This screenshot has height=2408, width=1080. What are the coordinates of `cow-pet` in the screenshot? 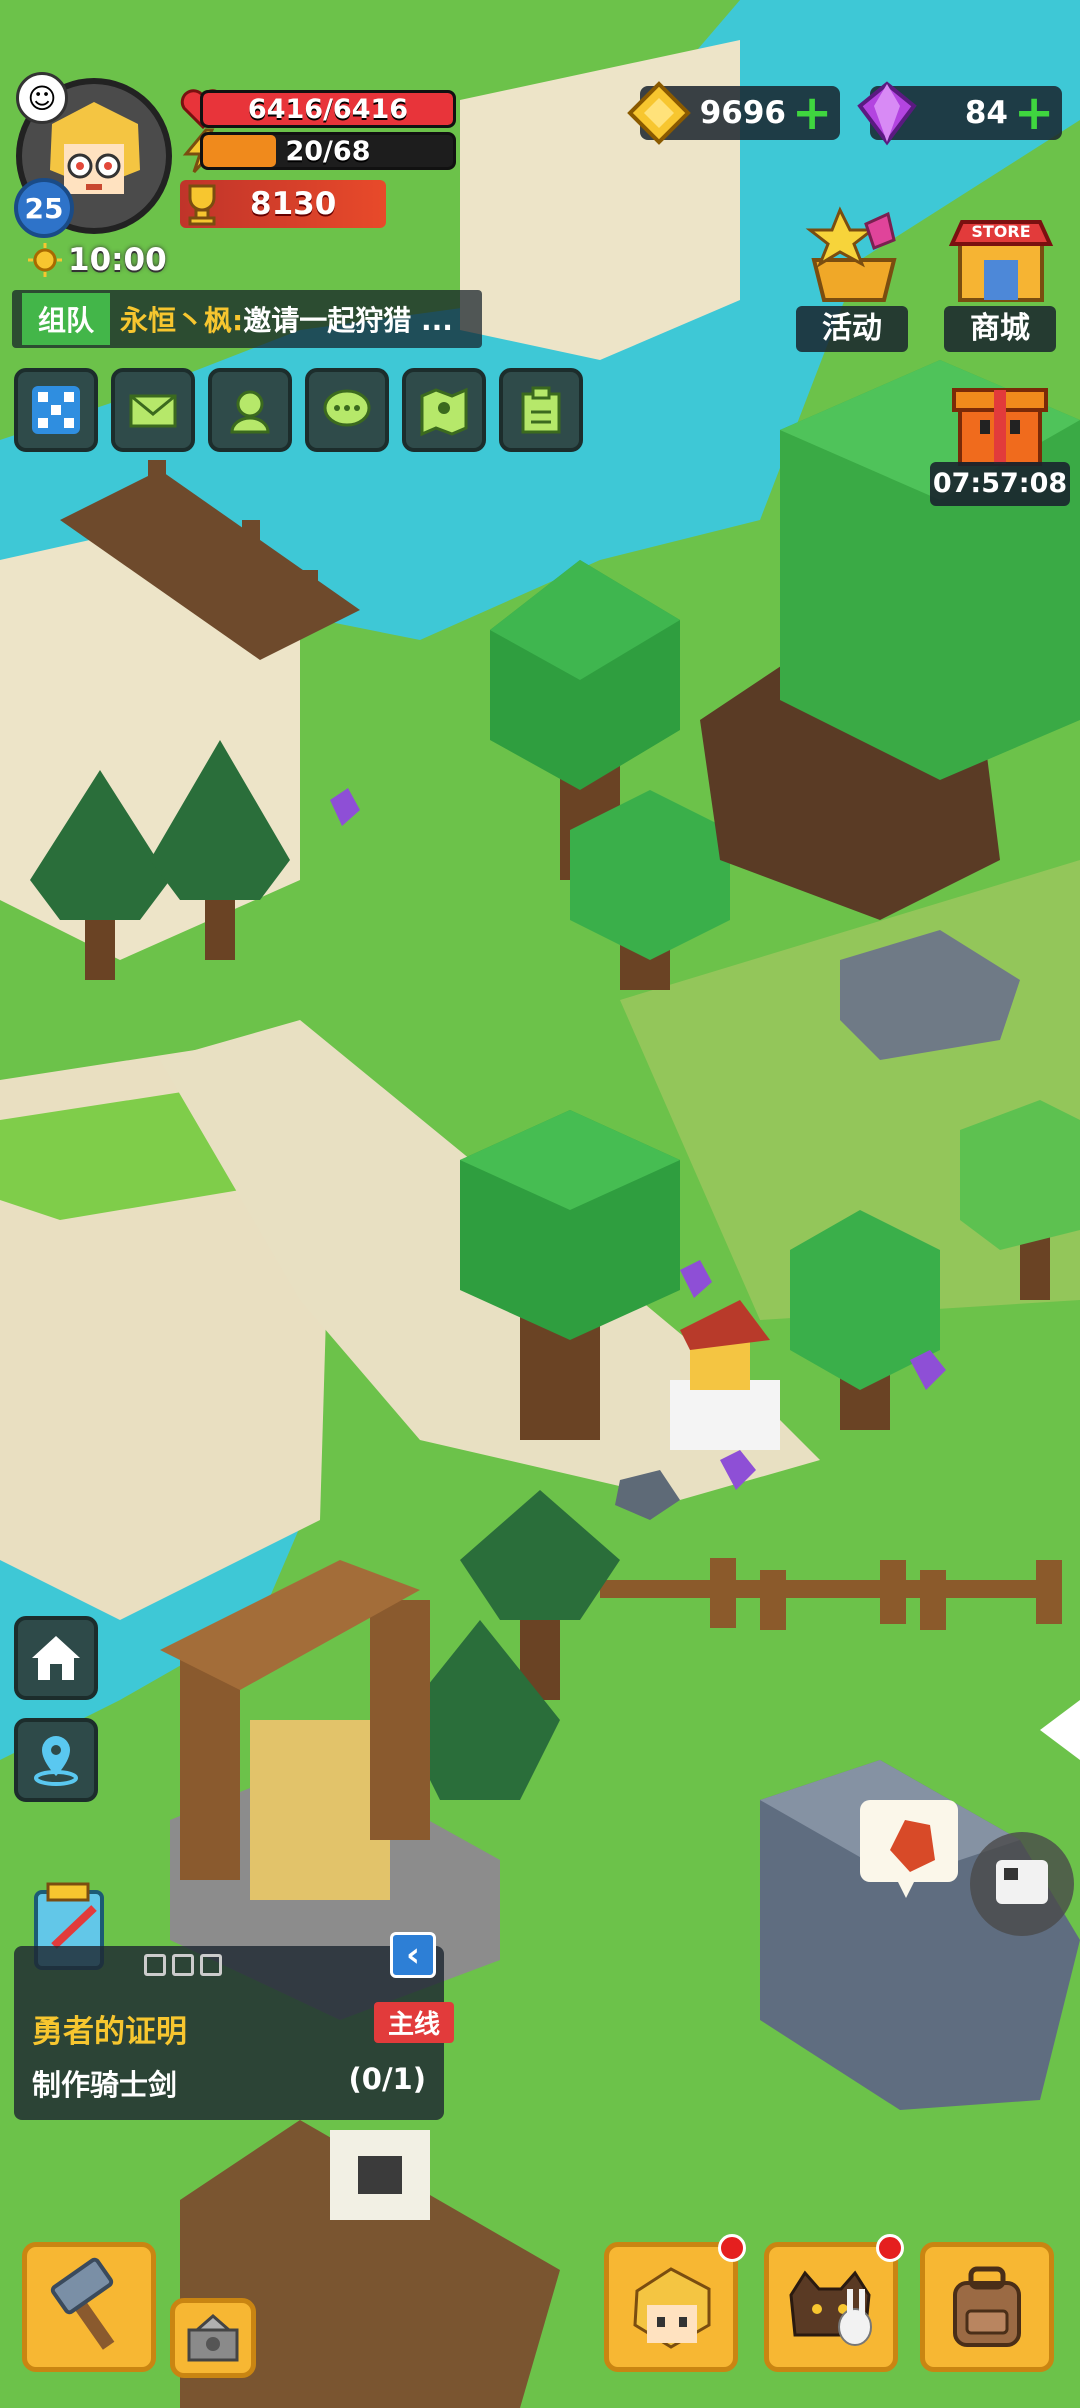 It's located at (1022, 1884).